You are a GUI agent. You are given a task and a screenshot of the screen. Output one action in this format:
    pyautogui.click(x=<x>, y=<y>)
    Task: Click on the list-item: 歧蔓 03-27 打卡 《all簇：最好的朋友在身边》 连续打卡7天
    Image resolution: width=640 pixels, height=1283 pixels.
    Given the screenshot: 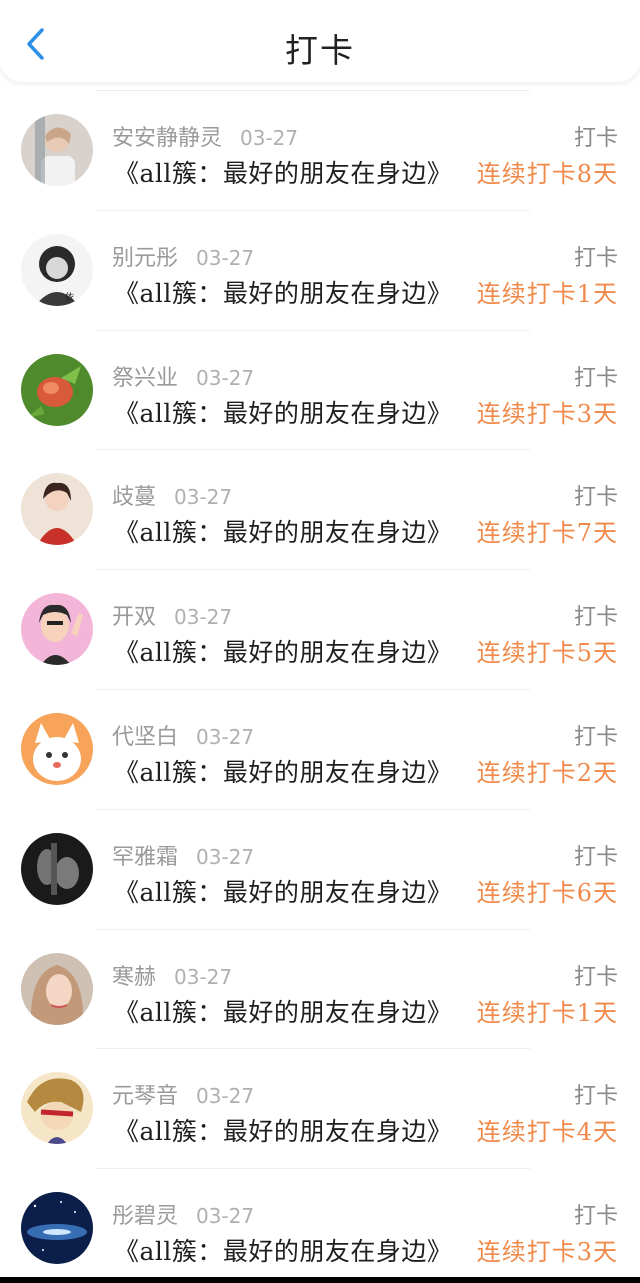 What is the action you would take?
    pyautogui.click(x=320, y=509)
    